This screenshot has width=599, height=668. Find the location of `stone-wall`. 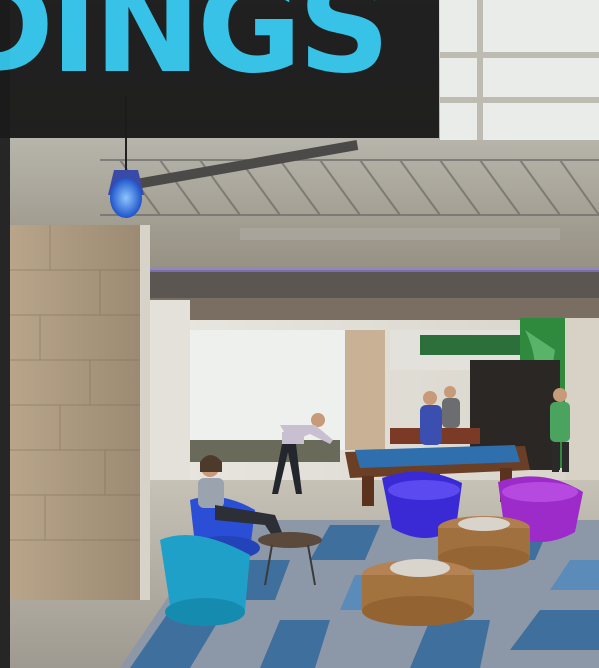

stone-wall is located at coordinates (75, 412).